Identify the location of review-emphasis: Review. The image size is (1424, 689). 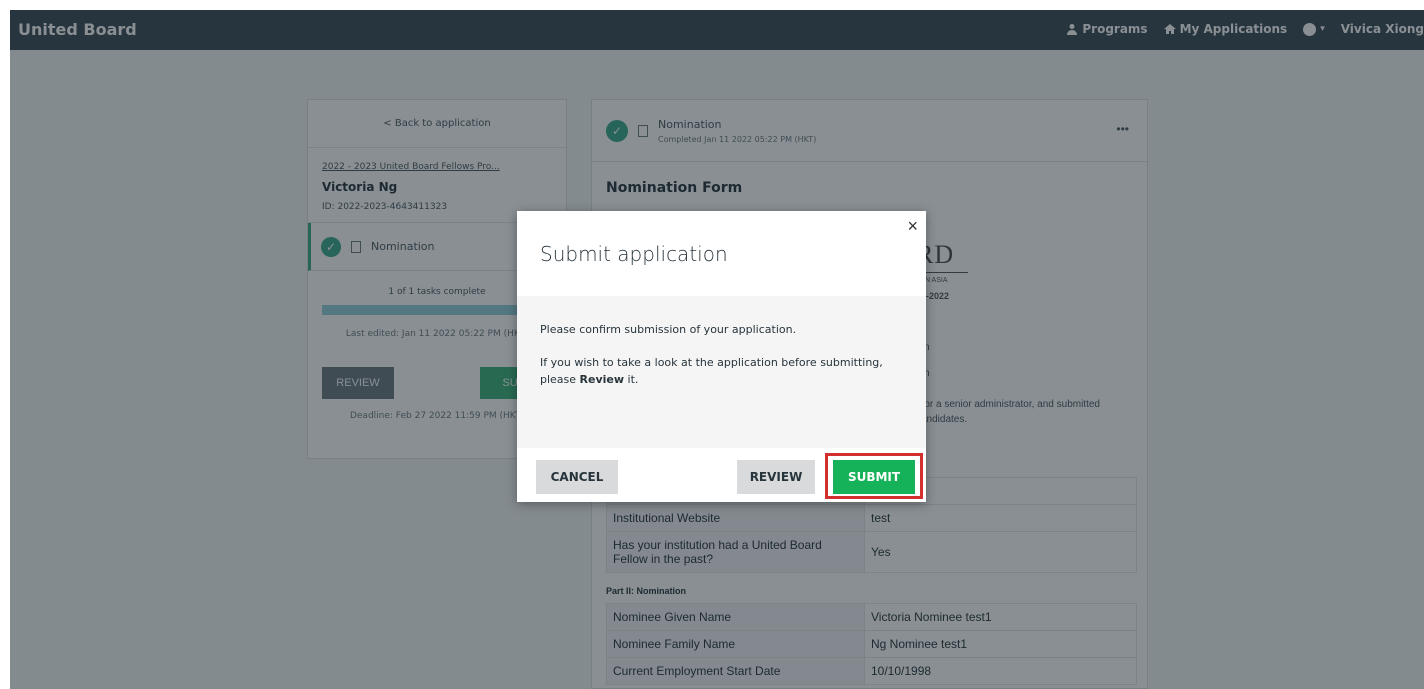
(602, 379).